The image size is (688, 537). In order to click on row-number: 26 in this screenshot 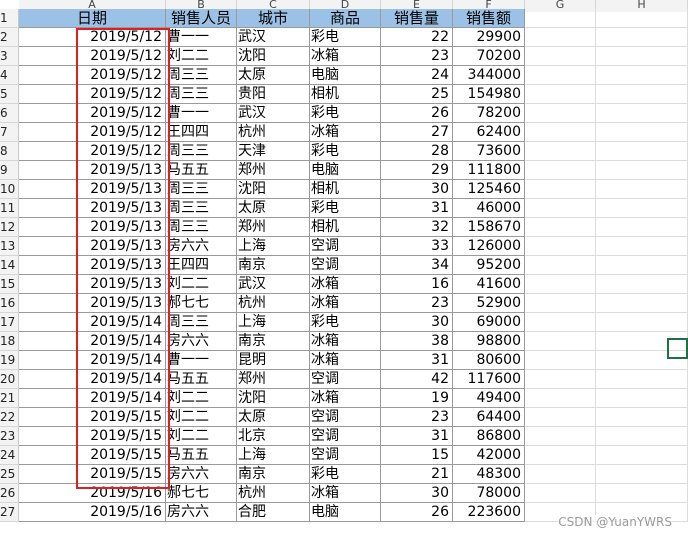, I will do `click(9, 493)`.